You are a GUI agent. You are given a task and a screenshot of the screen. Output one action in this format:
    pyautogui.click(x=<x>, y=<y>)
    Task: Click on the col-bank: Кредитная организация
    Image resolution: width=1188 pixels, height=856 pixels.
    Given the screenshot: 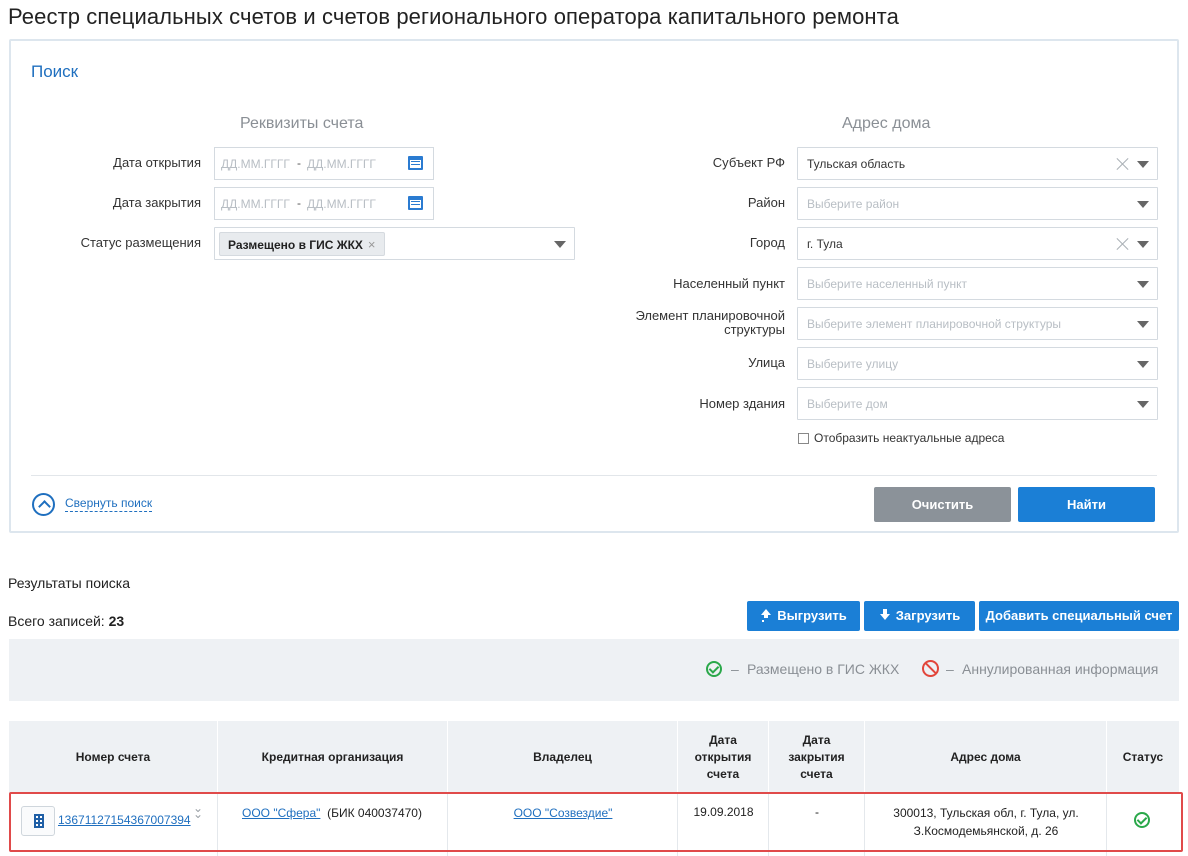 What is the action you would take?
    pyautogui.click(x=333, y=757)
    